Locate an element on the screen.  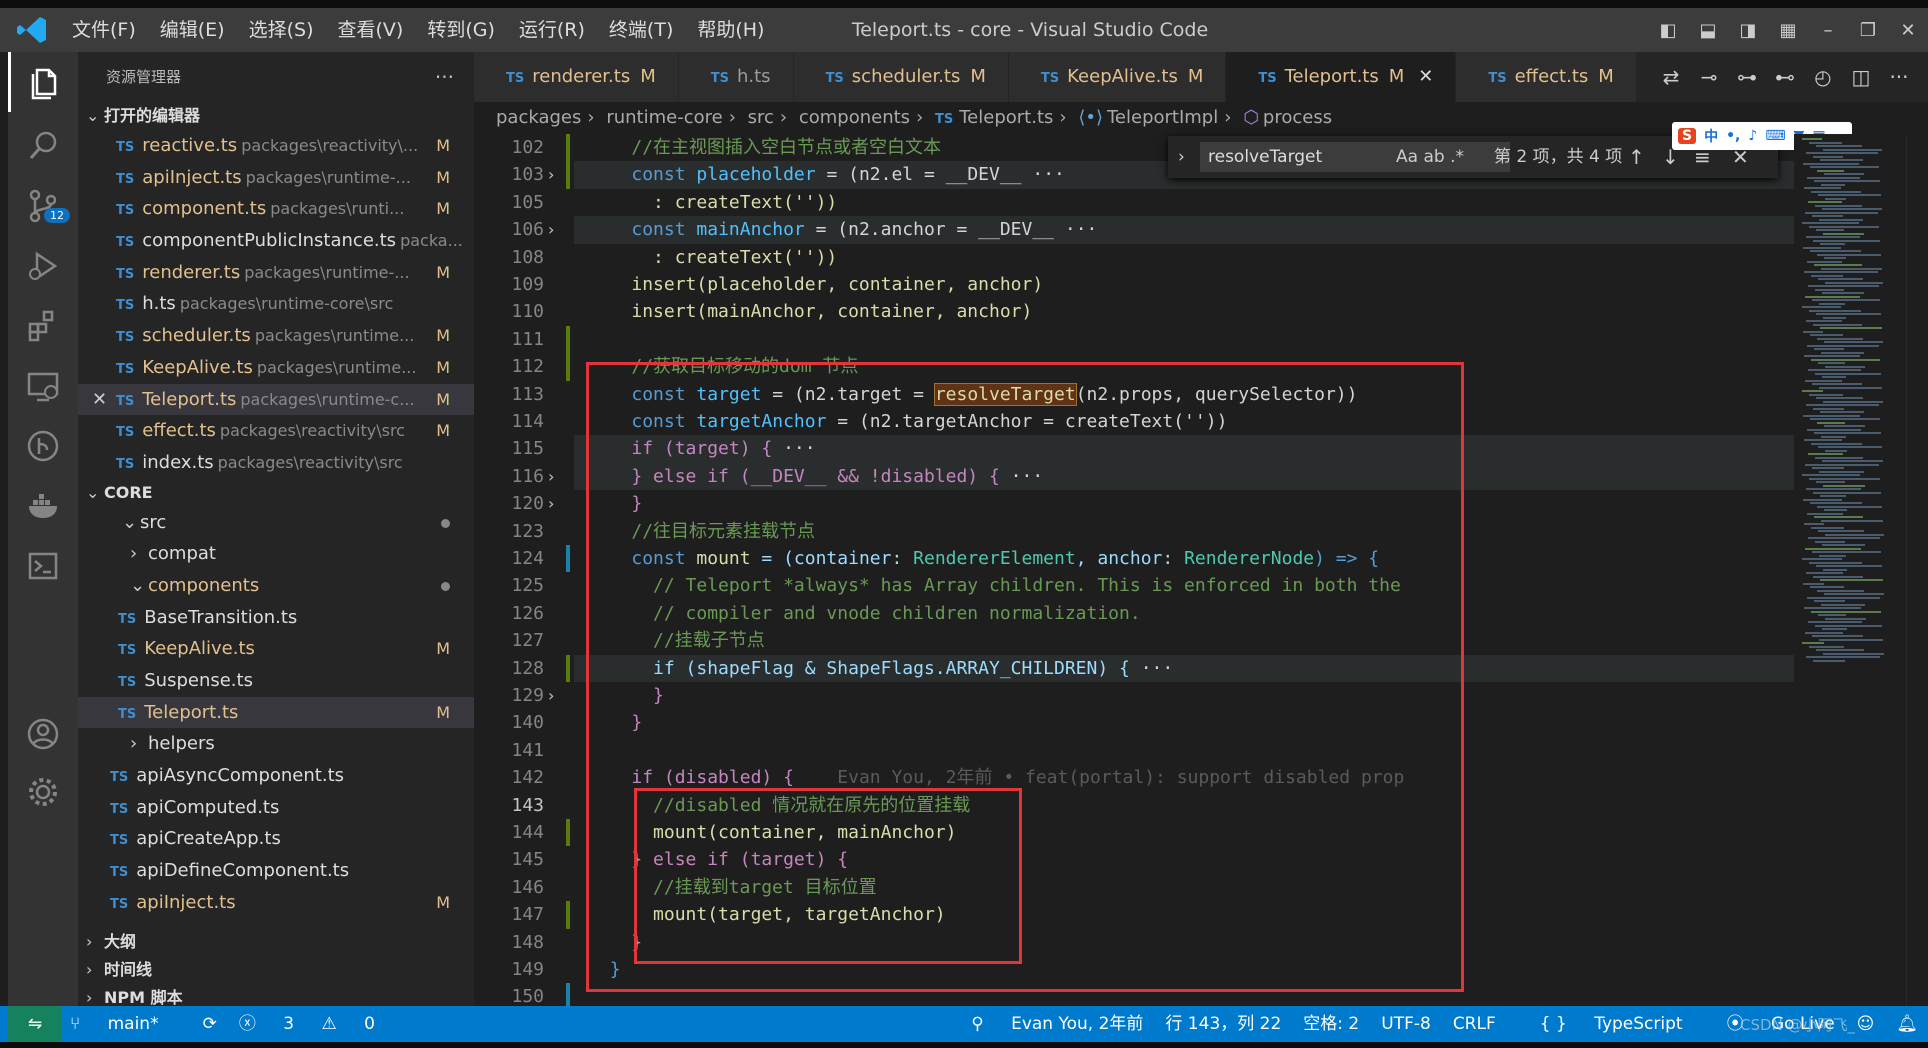
breadcrumb-item: TeleportImpl is located at coordinates (1162, 117).